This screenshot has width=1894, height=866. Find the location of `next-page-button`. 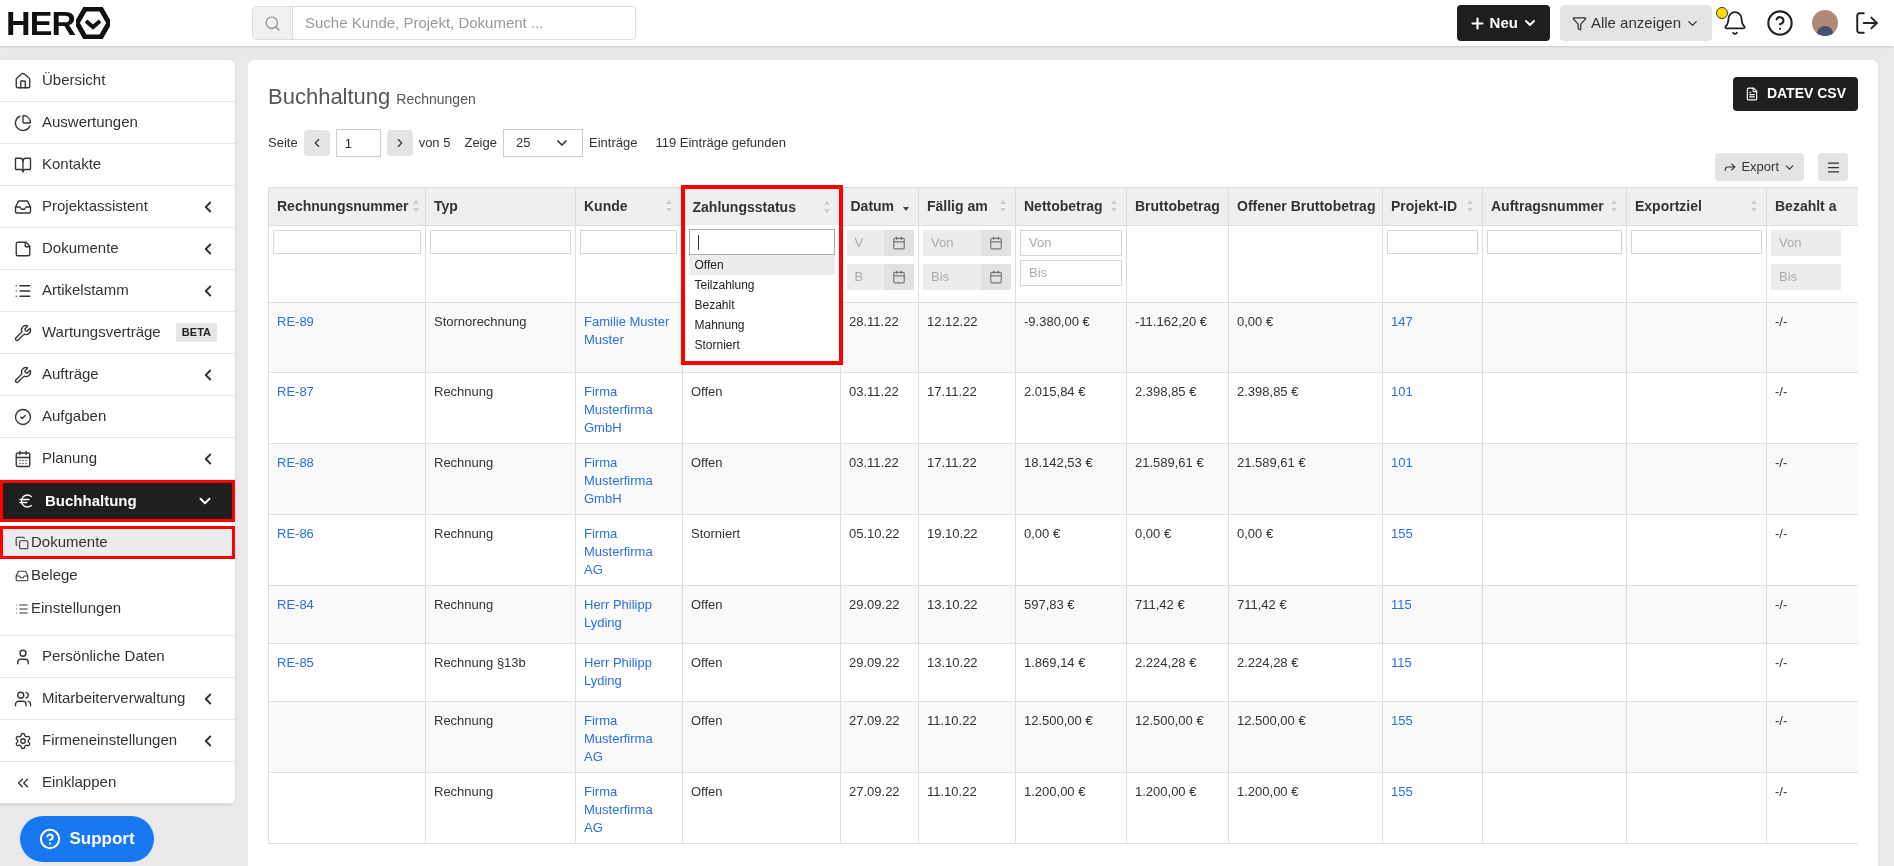

next-page-button is located at coordinates (399, 143).